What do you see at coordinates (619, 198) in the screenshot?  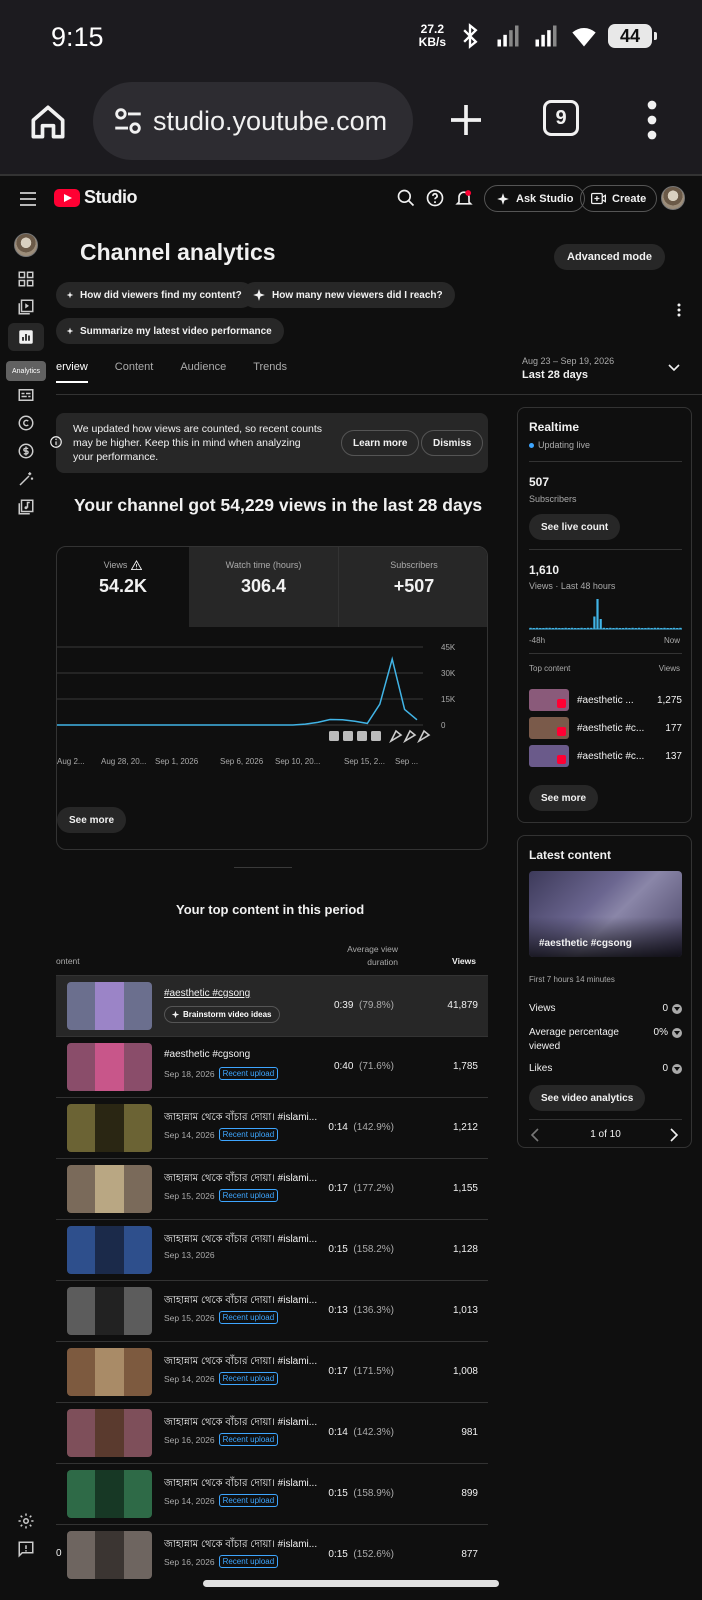 I see `create-button: Create` at bounding box center [619, 198].